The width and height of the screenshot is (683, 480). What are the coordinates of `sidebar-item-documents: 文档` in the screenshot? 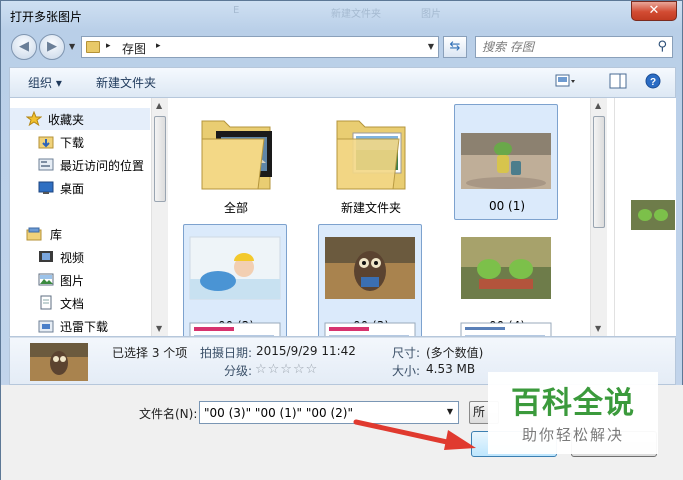 It's located at (80, 303).